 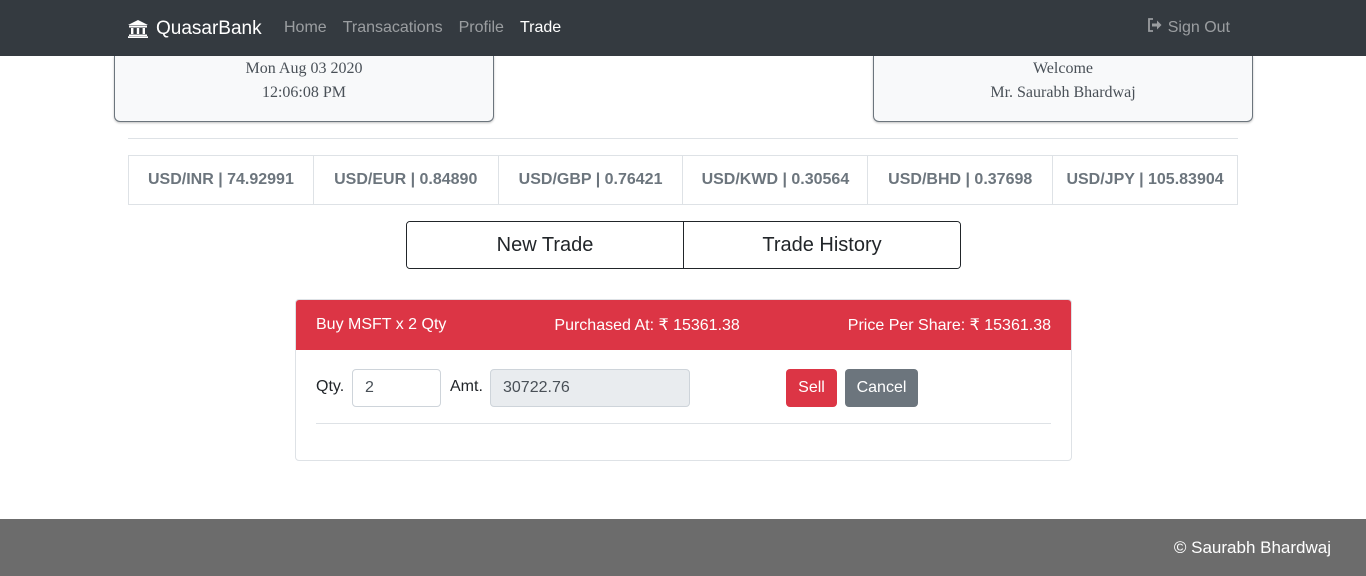 I want to click on trade-history-button: Trade History, so click(x=821, y=245).